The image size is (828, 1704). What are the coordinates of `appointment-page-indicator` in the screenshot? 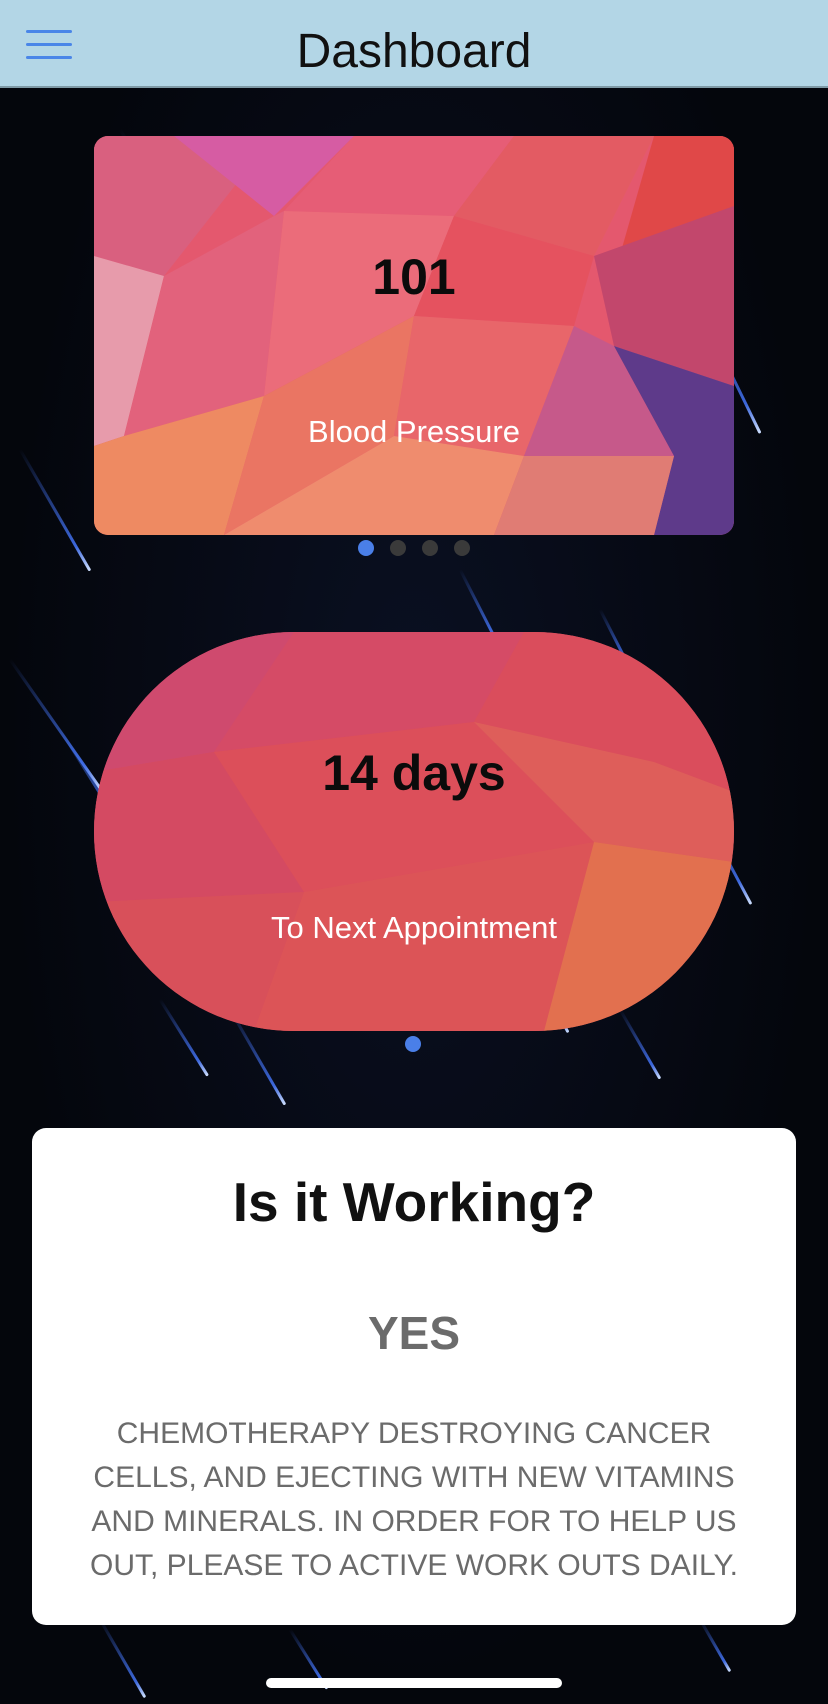 It's located at (413, 1044).